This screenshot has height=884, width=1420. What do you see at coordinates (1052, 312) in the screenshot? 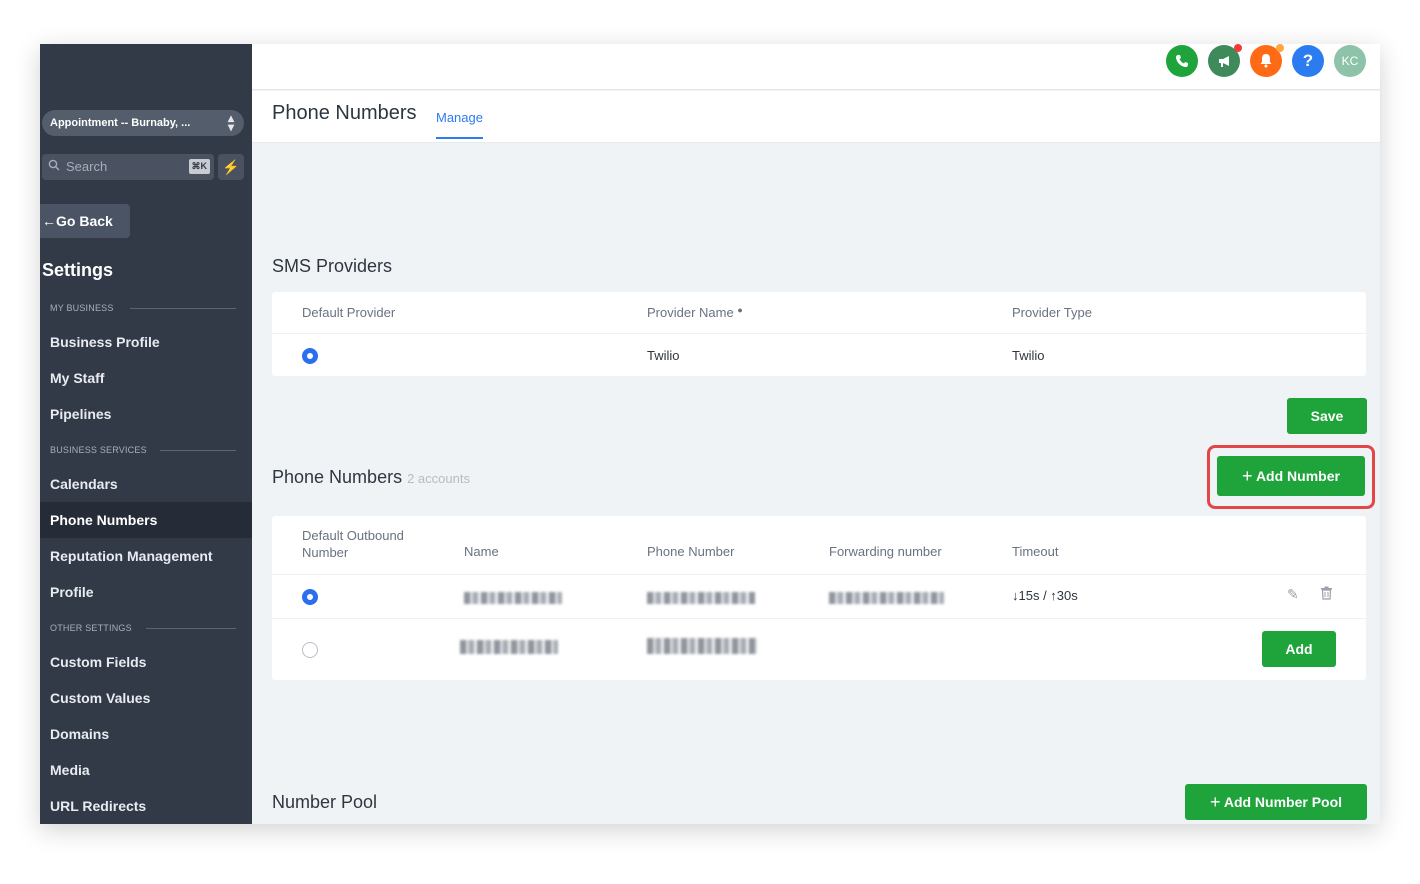
I see `column-header: Provider Type` at bounding box center [1052, 312].